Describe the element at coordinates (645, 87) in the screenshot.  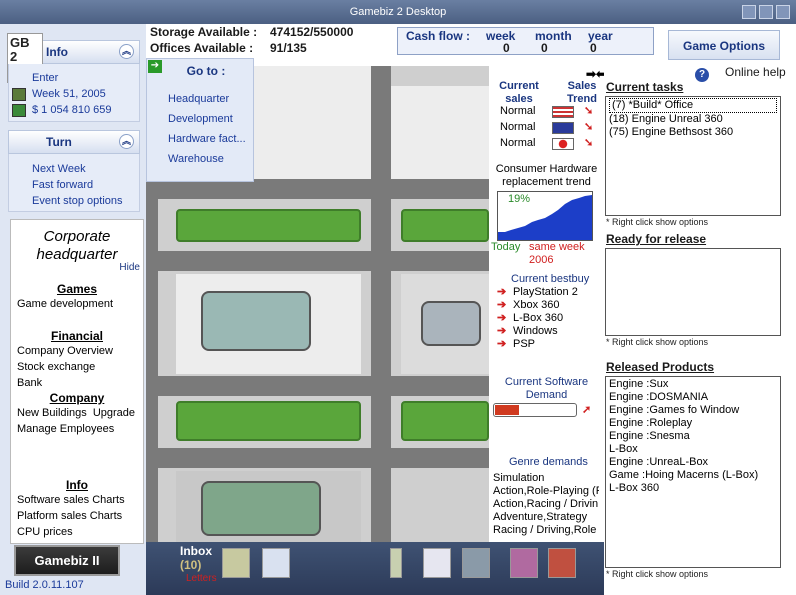
I see `current-tasks-title: Current tasks` at that location.